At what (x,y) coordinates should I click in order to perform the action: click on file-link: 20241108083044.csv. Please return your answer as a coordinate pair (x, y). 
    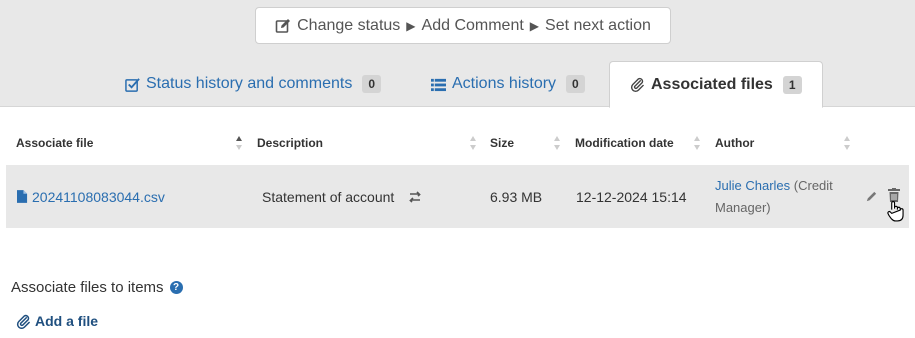
    Looking at the image, I should click on (91, 197).